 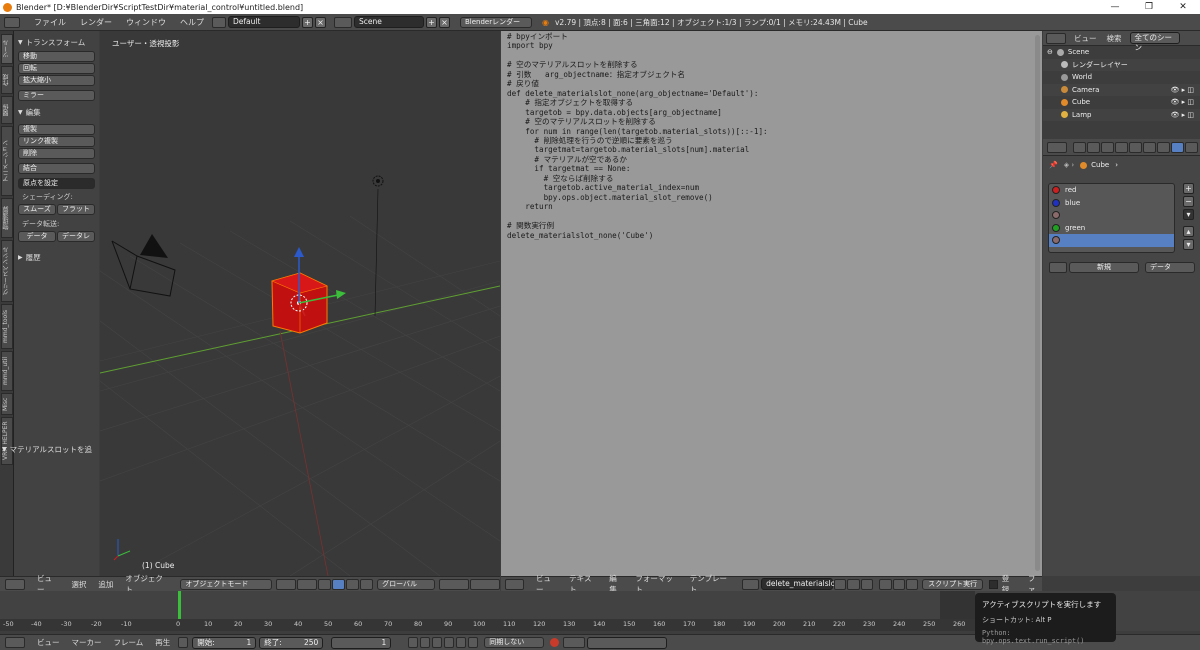 I want to click on tab-vrm-helper: VRM HELPER, so click(x=7, y=441).